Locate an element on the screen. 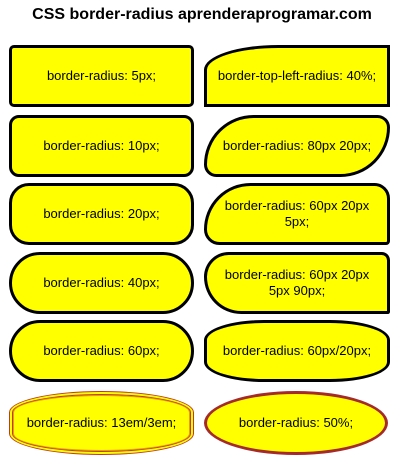 The height and width of the screenshot is (464, 404). box-label: border-radius: 20px; is located at coordinates (101, 213).